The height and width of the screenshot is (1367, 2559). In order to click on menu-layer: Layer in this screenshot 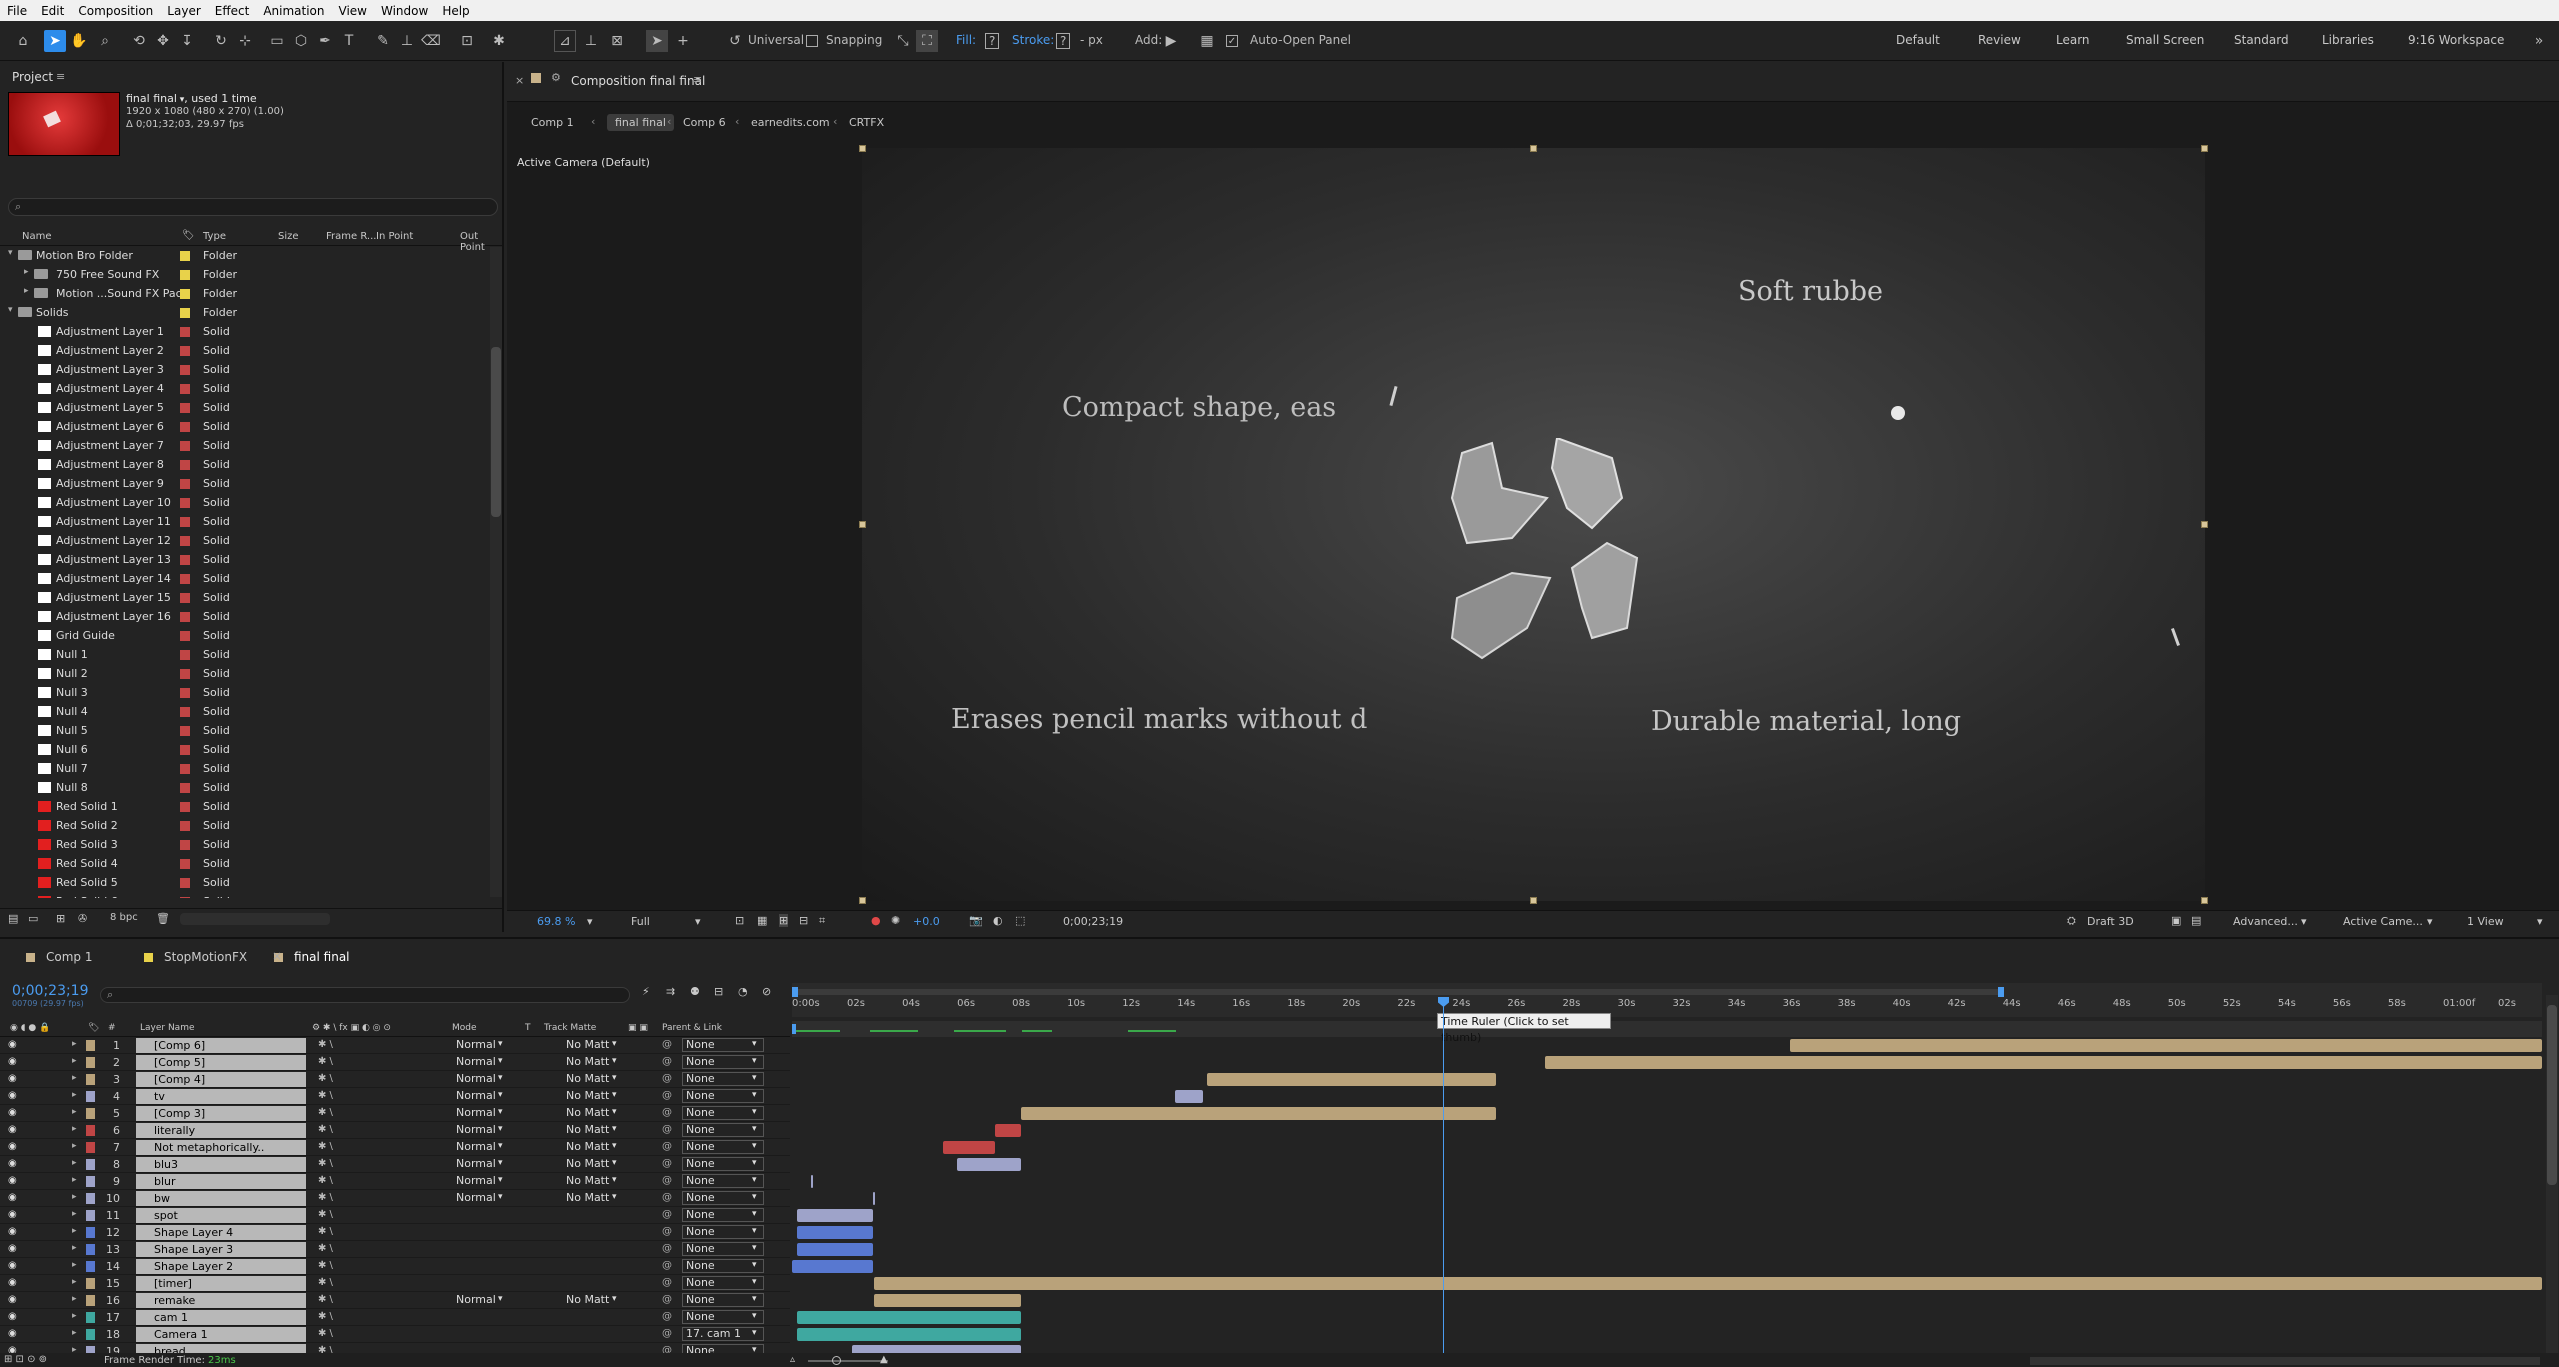, I will do `click(183, 11)`.